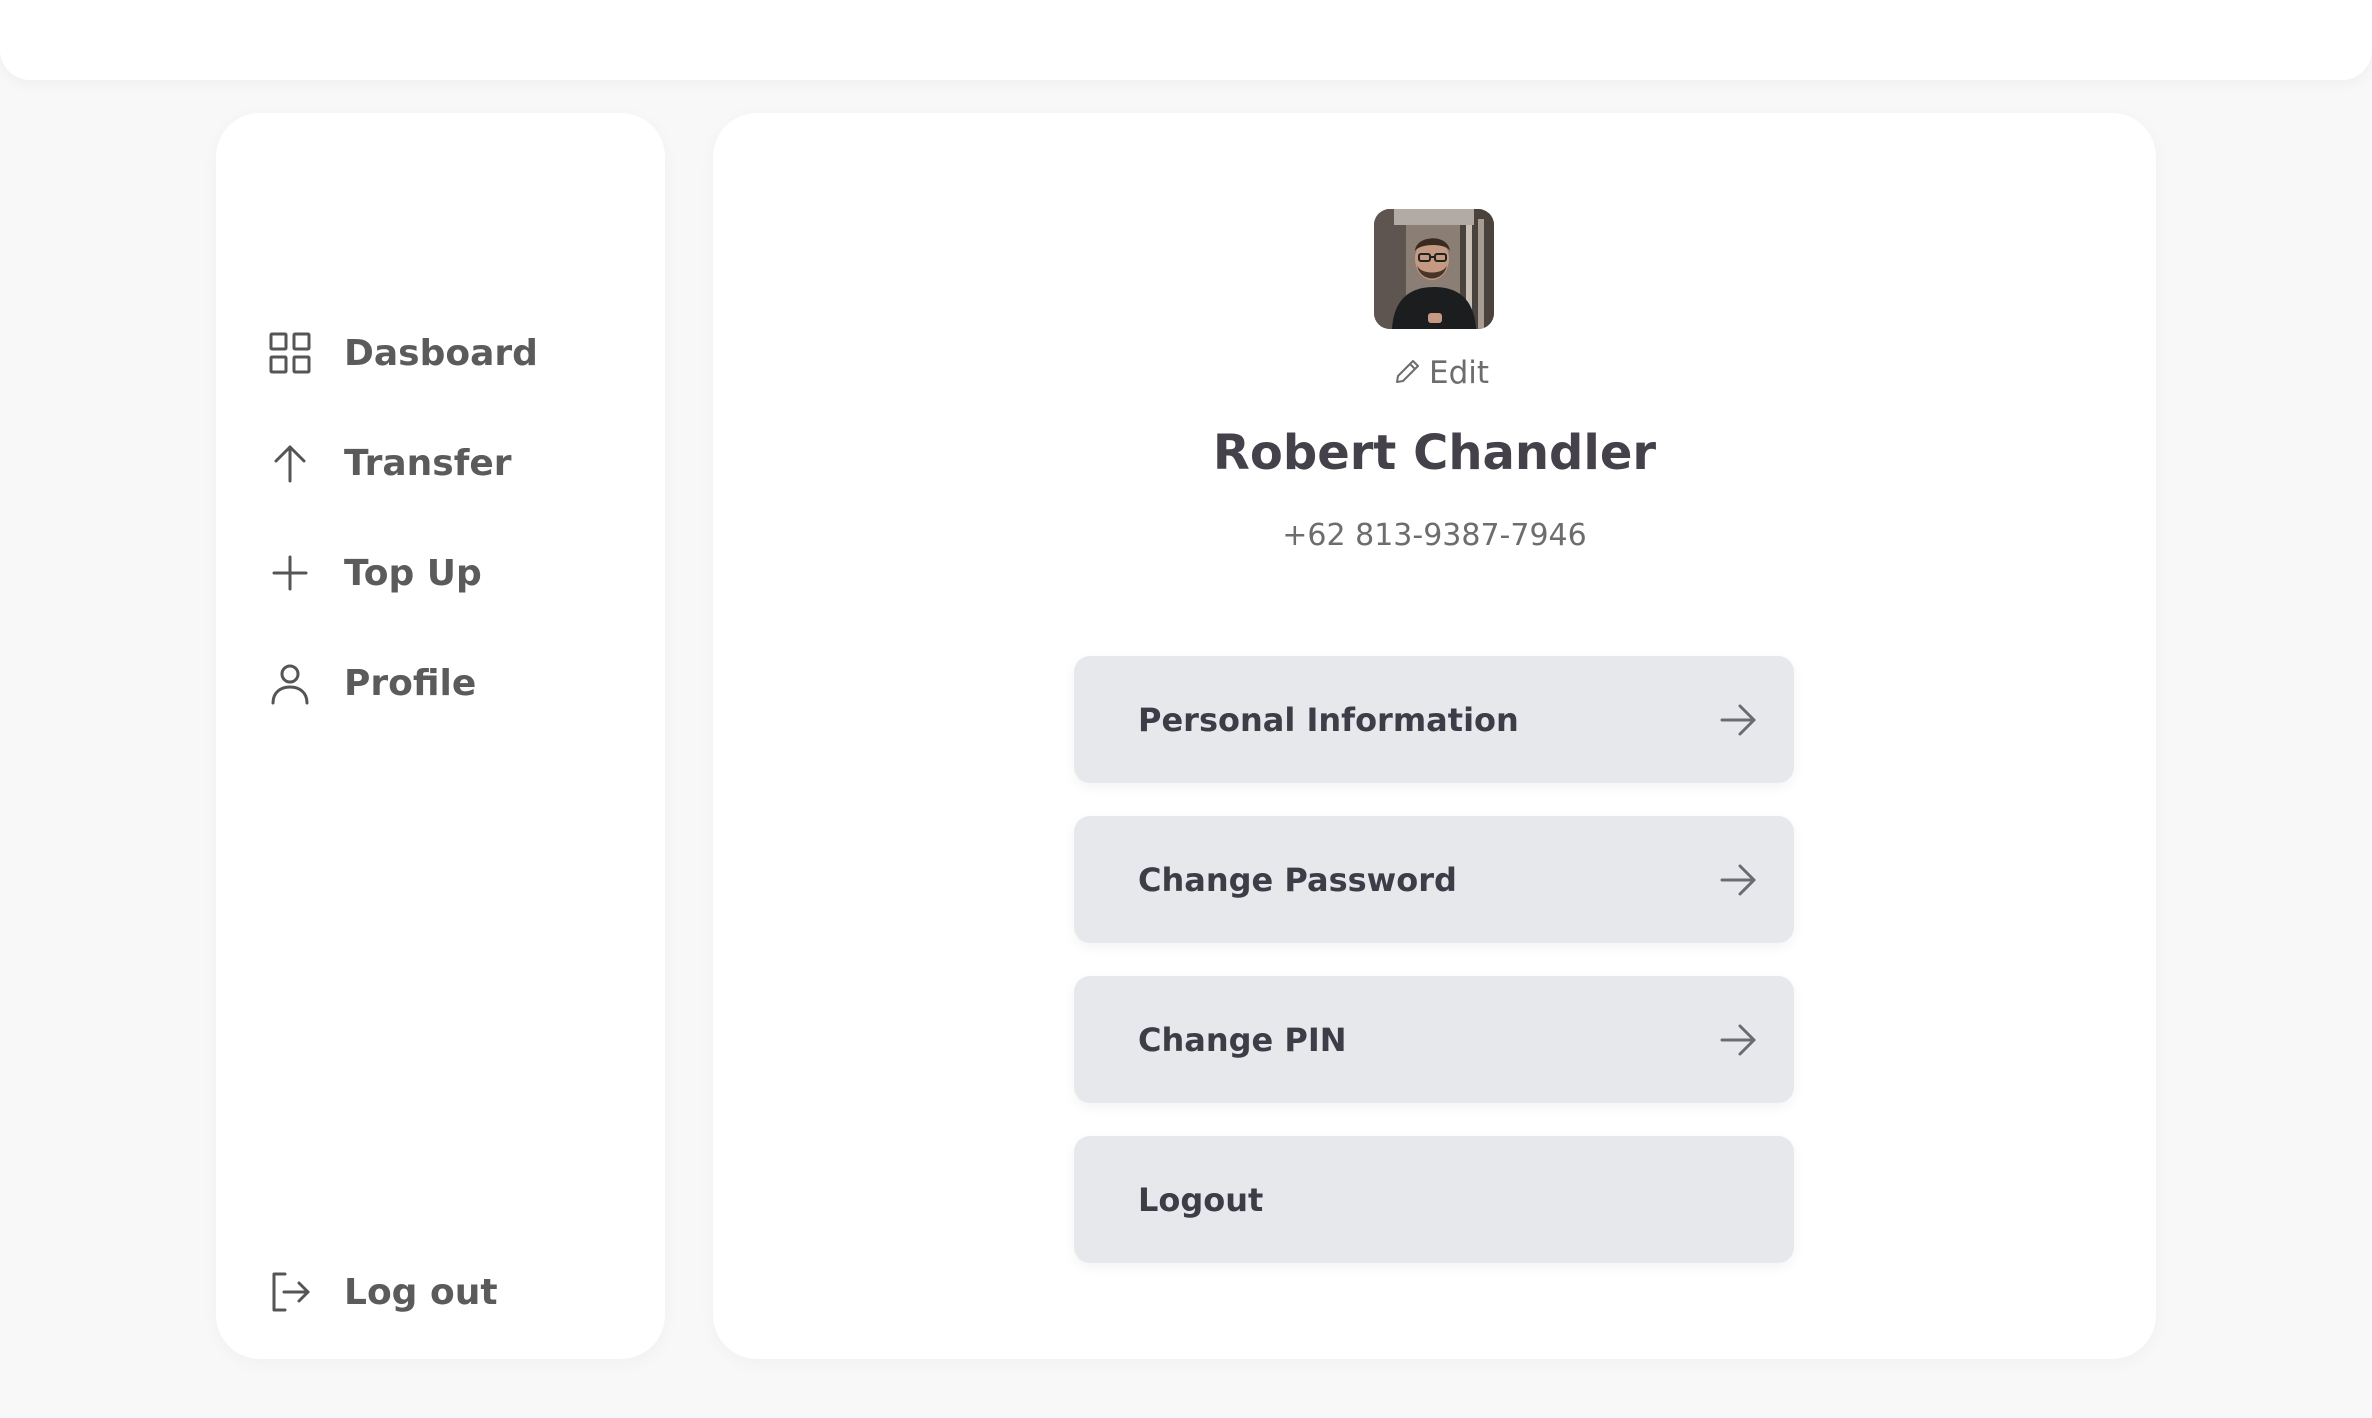 The image size is (2372, 1418). I want to click on grid-icon, so click(290, 353).